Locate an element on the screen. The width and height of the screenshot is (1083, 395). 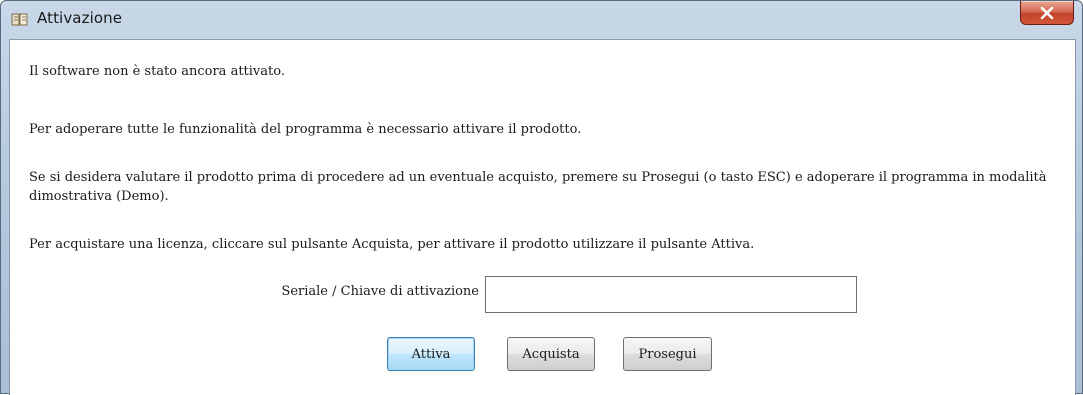
app-icon is located at coordinates (20, 20).